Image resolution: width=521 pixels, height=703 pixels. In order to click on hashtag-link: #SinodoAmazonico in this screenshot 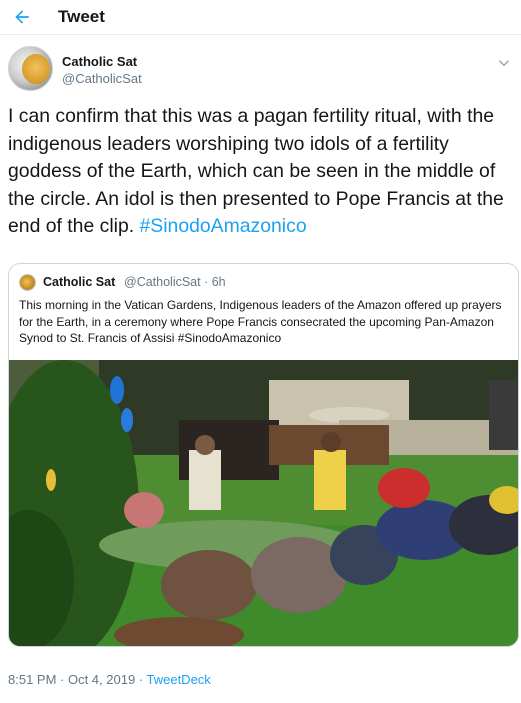, I will do `click(223, 226)`.